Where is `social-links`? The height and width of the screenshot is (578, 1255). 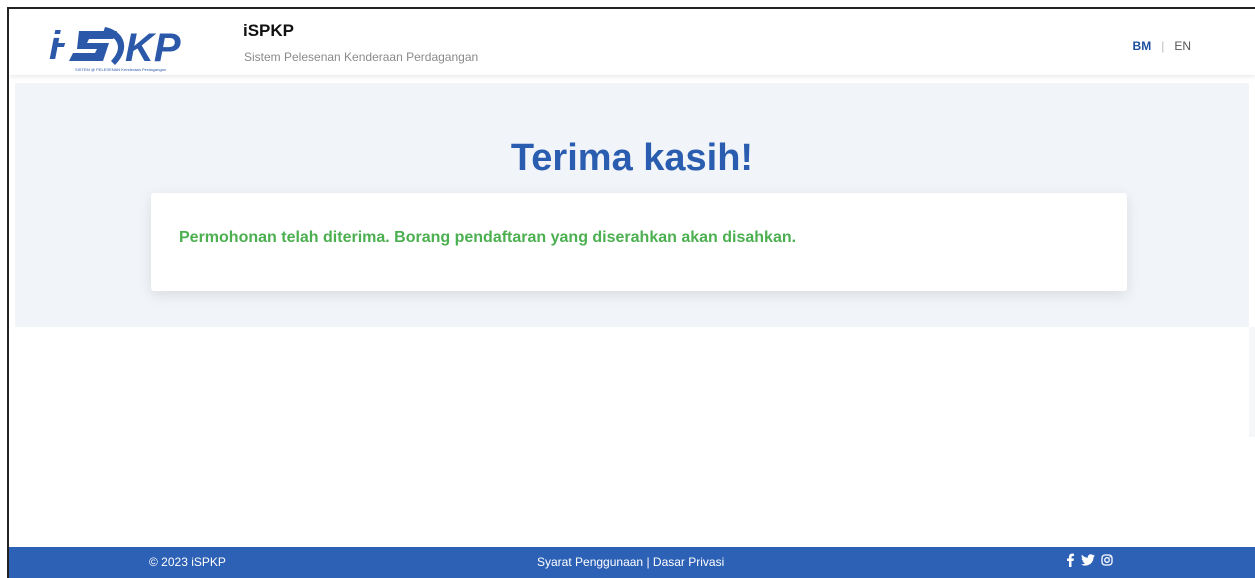 social-links is located at coordinates (1089, 560).